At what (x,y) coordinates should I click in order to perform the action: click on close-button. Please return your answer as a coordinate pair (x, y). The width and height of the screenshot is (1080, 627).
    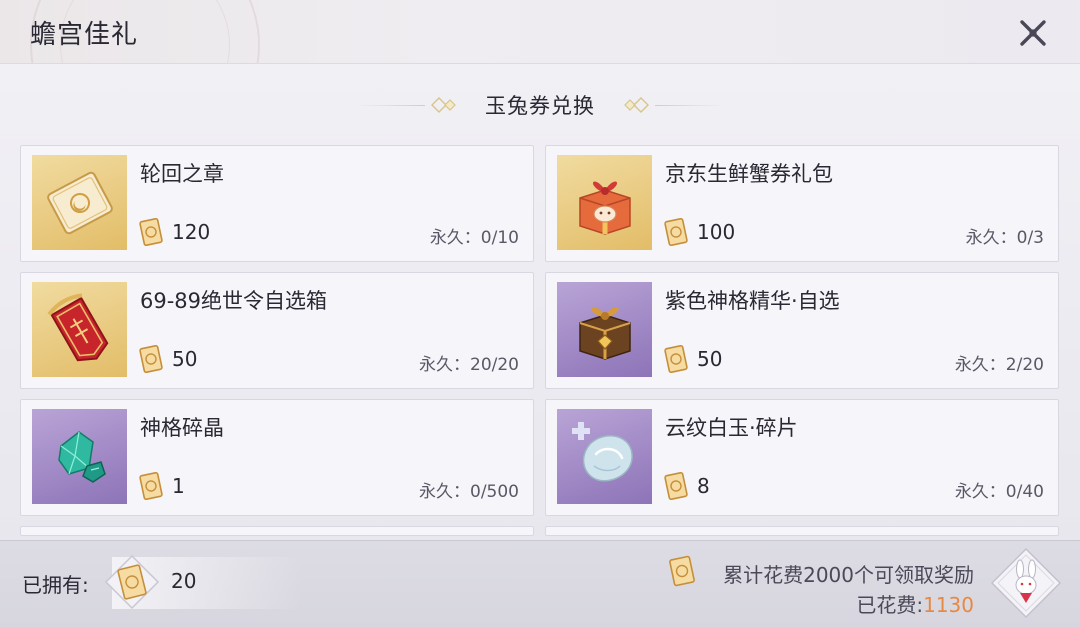
    Looking at the image, I should click on (1033, 33).